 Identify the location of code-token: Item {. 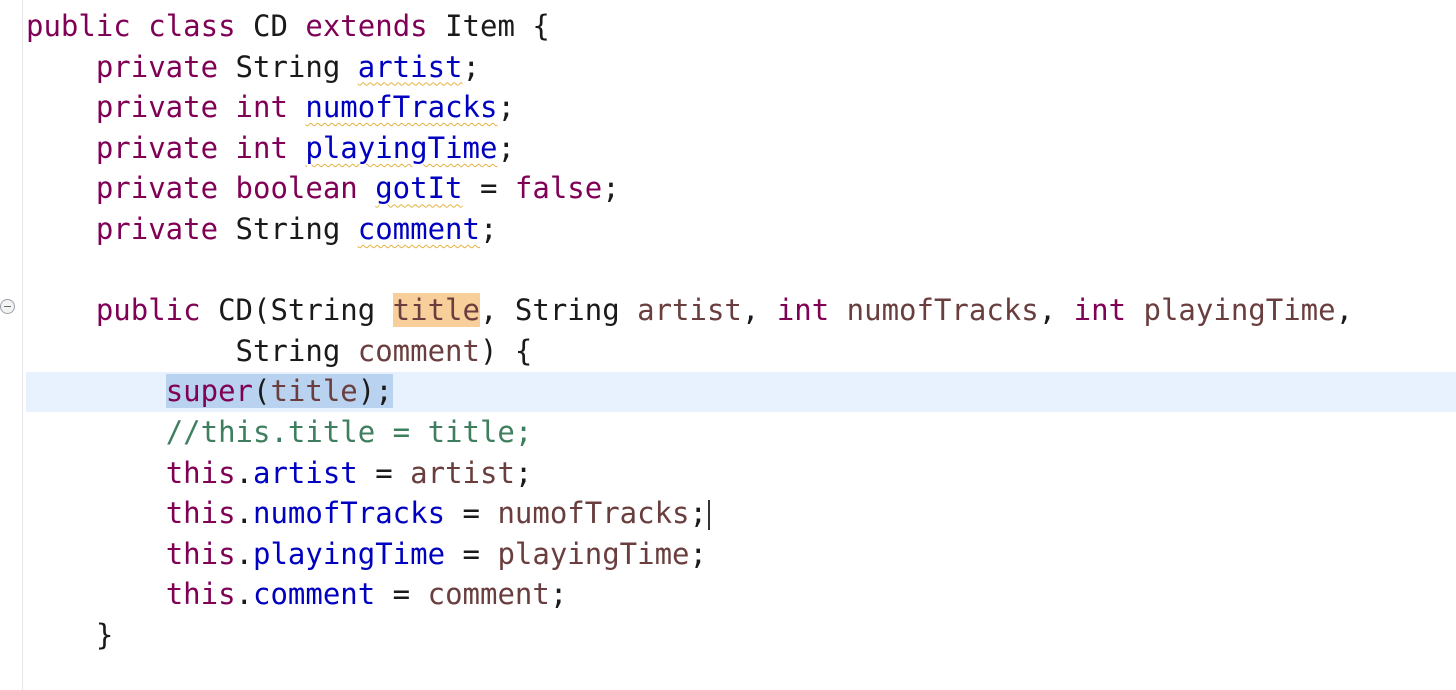
(488, 26).